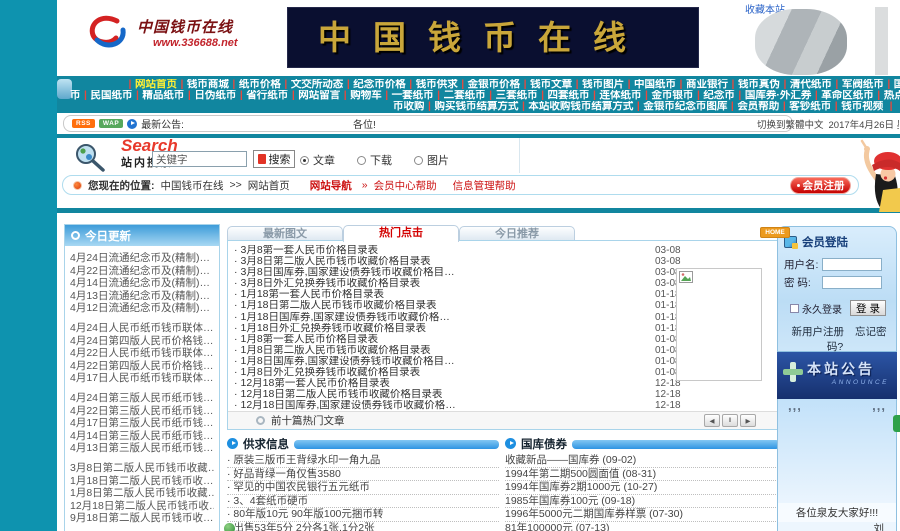 The image size is (900, 531). What do you see at coordinates (379, 84) in the screenshot?
I see `nav-link: 纪念币价格` at bounding box center [379, 84].